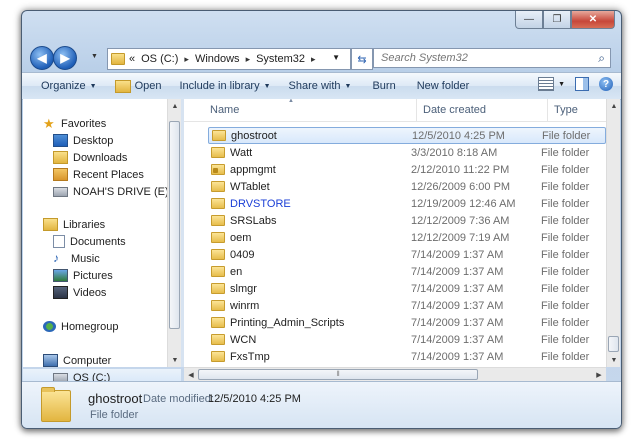 The width and height of the screenshot is (640, 443). I want to click on include-in-library-button: Include in library ▼, so click(225, 86).